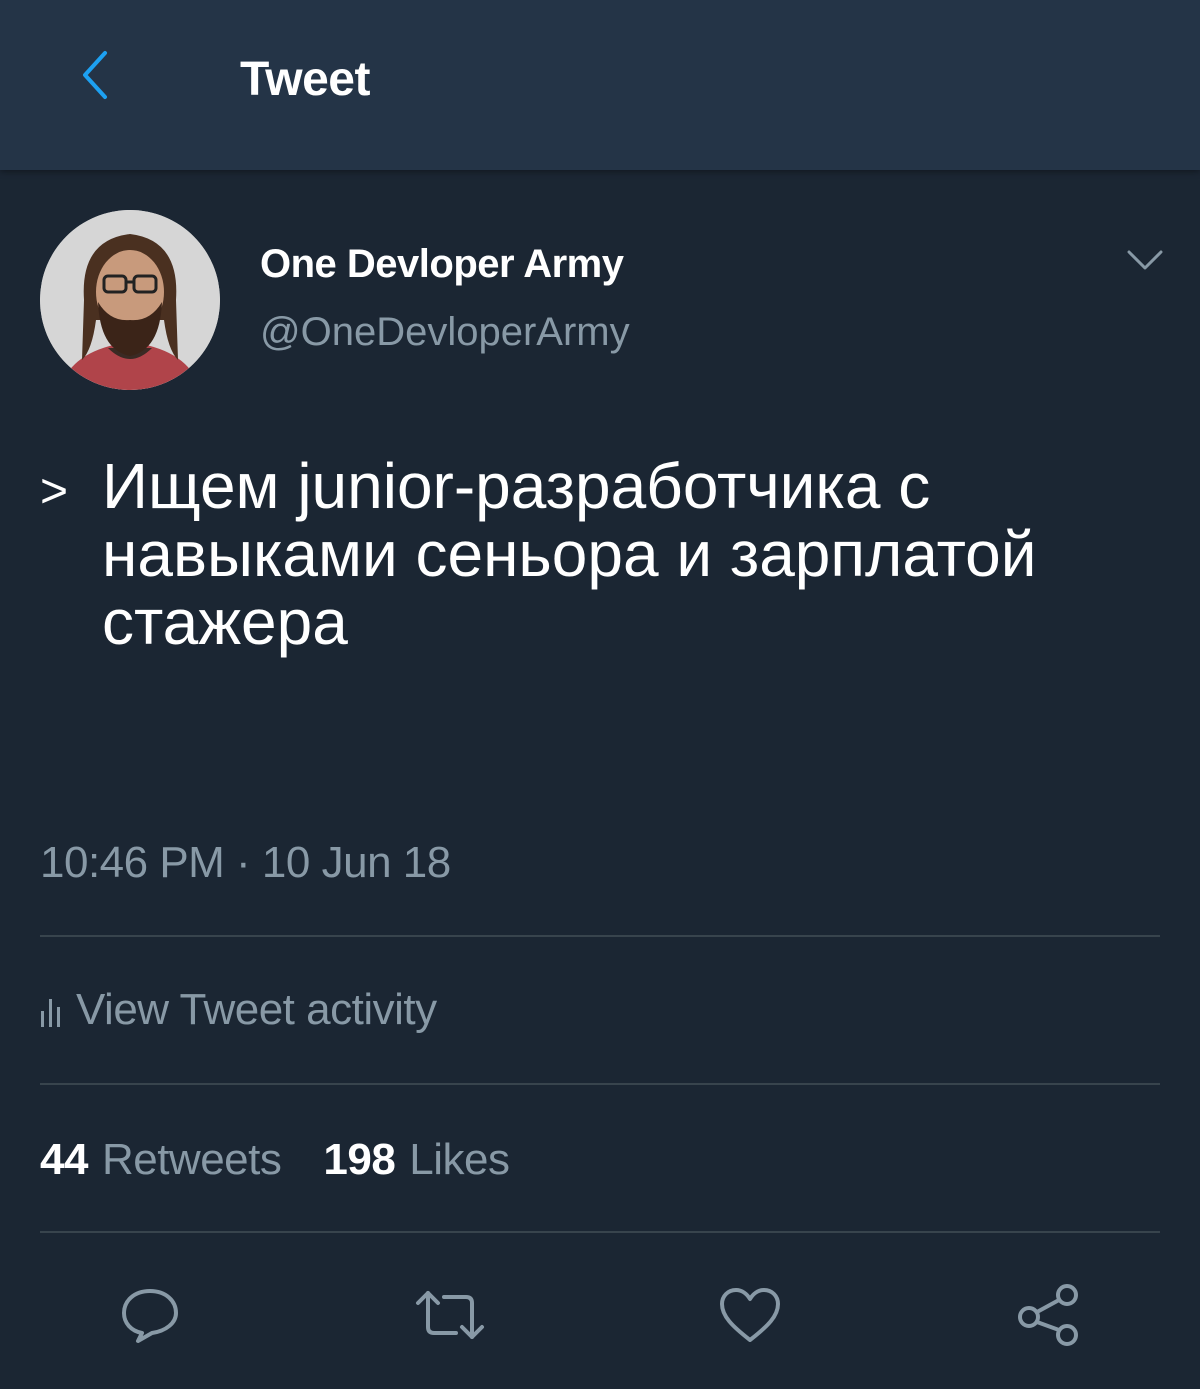 The width and height of the screenshot is (1200, 1389). Describe the element at coordinates (256, 1009) in the screenshot. I see `view-activity-label: View Tweet activity` at that location.